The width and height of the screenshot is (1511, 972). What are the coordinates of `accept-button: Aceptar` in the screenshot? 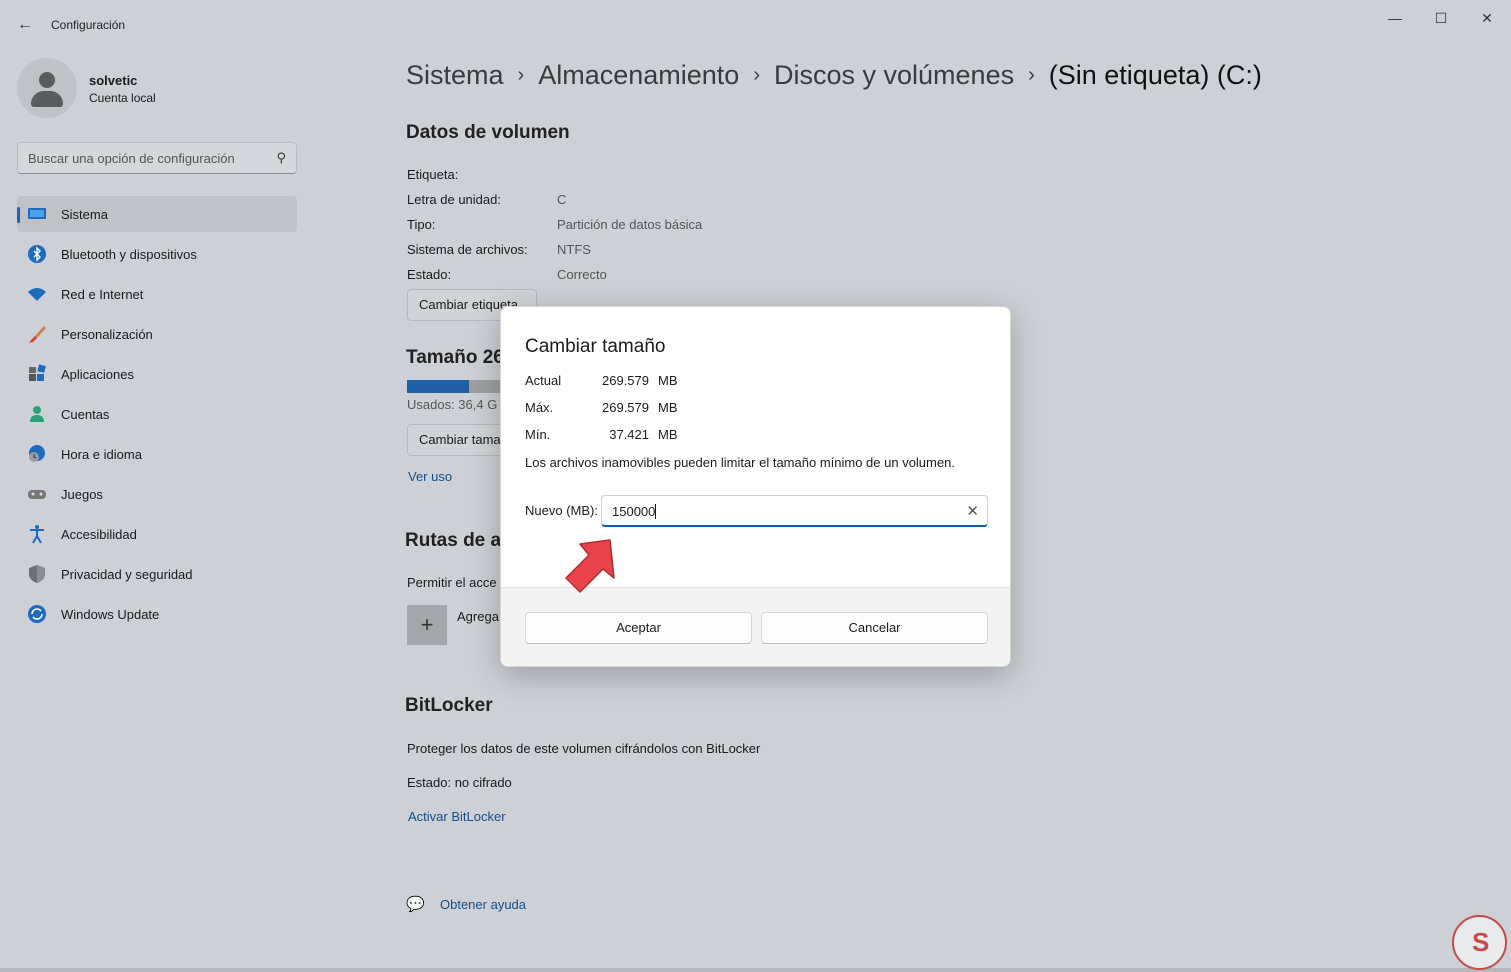 It's located at (638, 628).